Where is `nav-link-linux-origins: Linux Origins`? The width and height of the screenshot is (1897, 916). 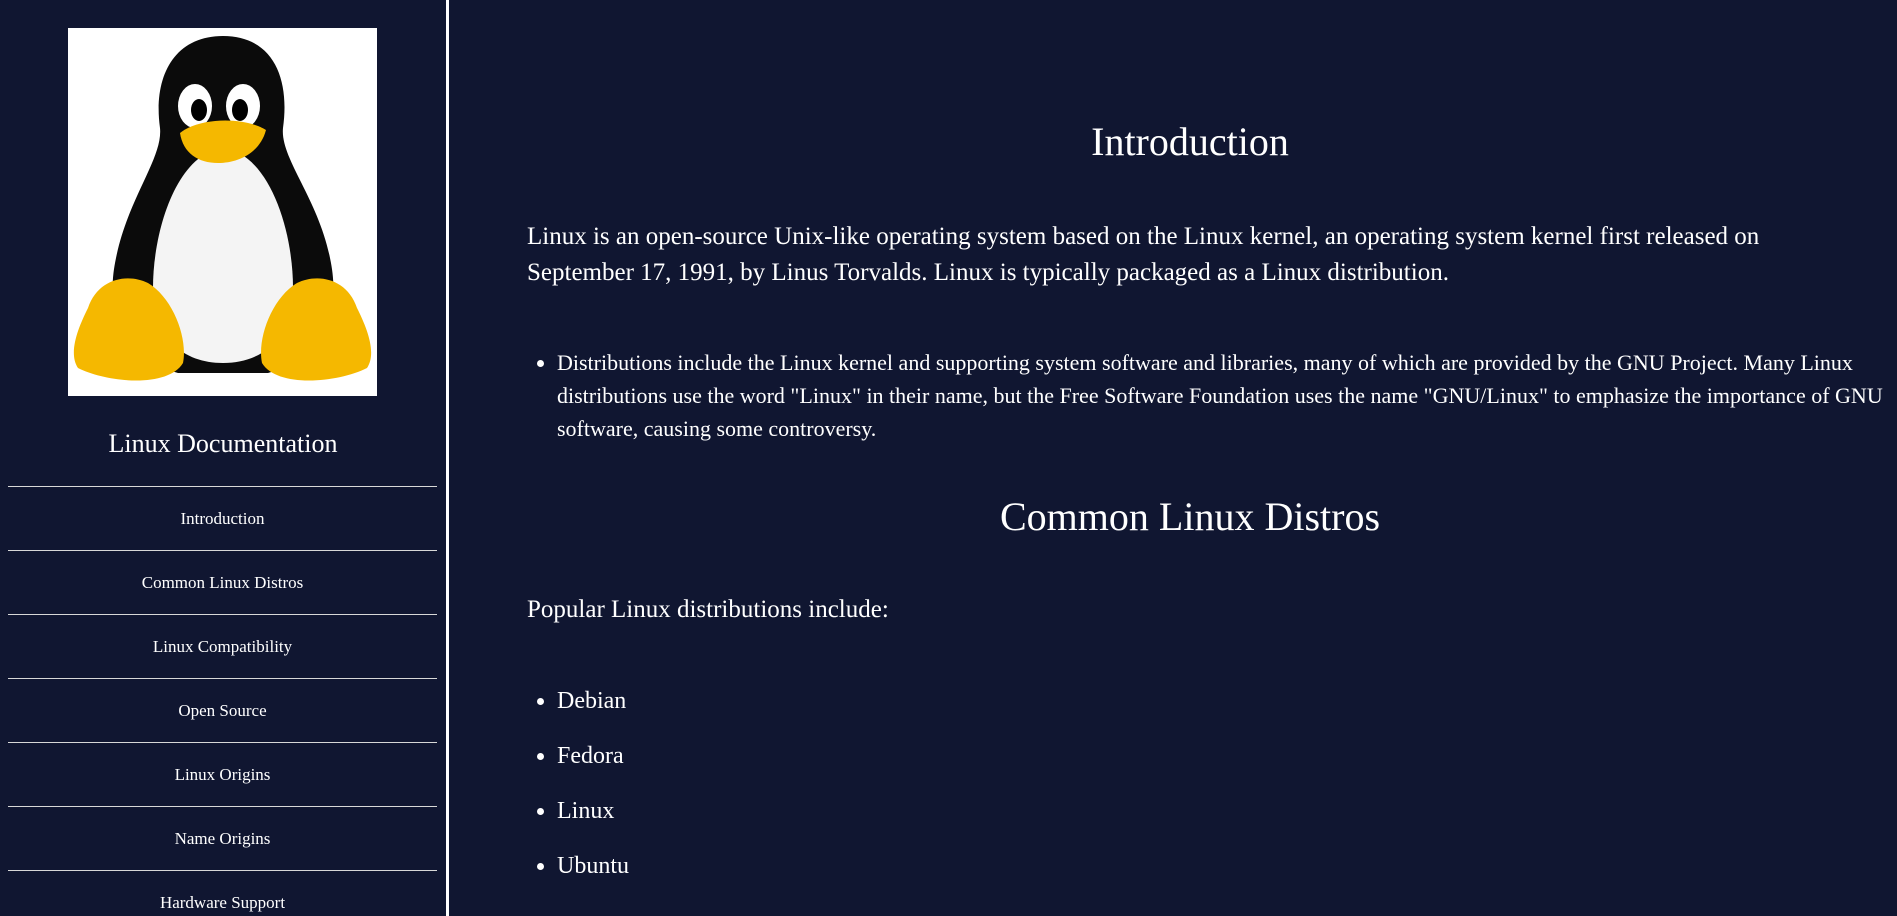 nav-link-linux-origins: Linux Origins is located at coordinates (222, 774).